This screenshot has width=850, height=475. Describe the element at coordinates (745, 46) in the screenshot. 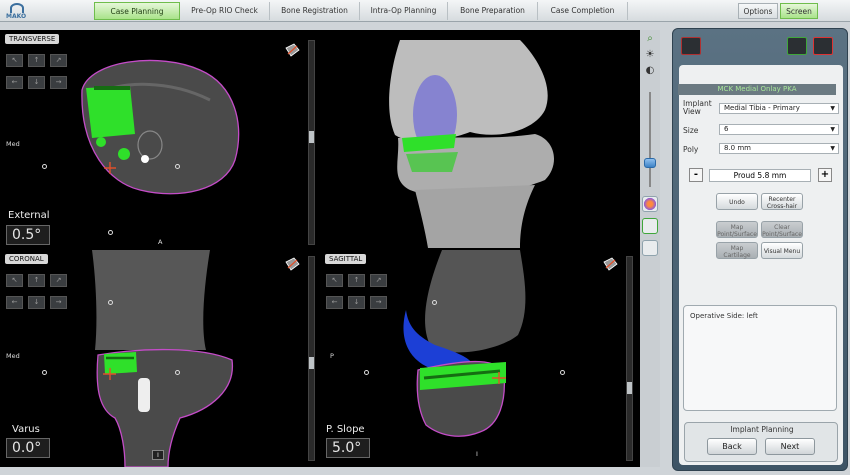

I see `implant-component-icon` at that location.